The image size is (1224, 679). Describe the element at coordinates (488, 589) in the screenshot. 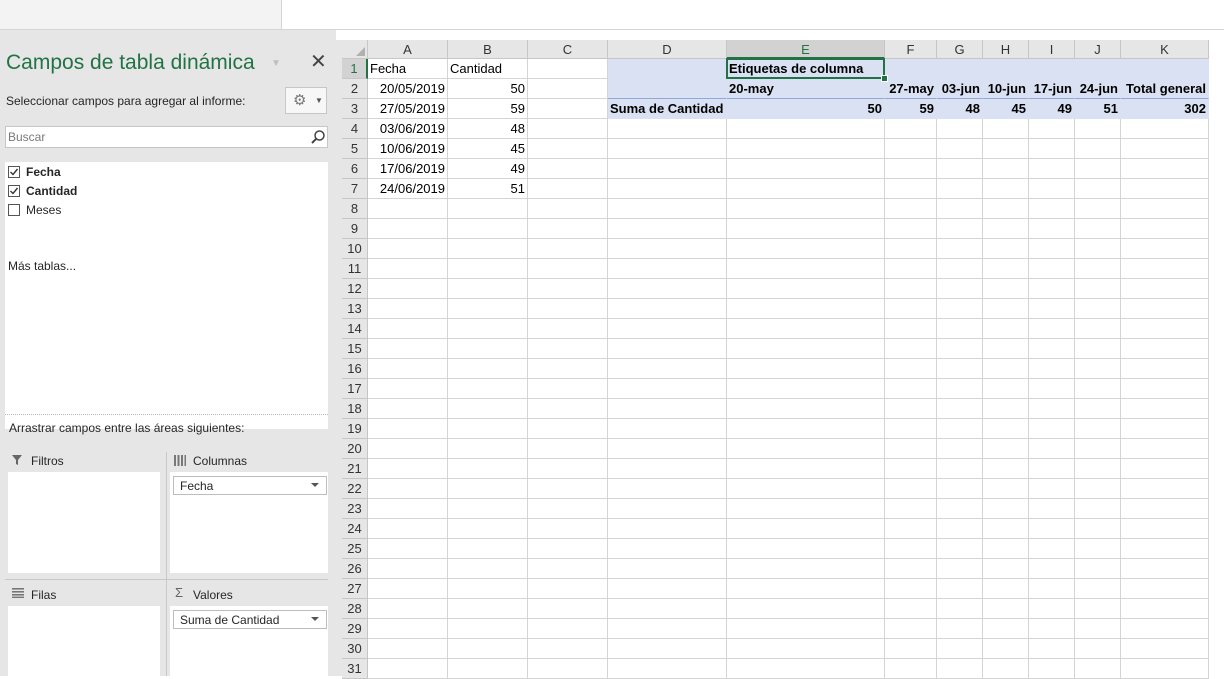

I see `cell-b27` at that location.